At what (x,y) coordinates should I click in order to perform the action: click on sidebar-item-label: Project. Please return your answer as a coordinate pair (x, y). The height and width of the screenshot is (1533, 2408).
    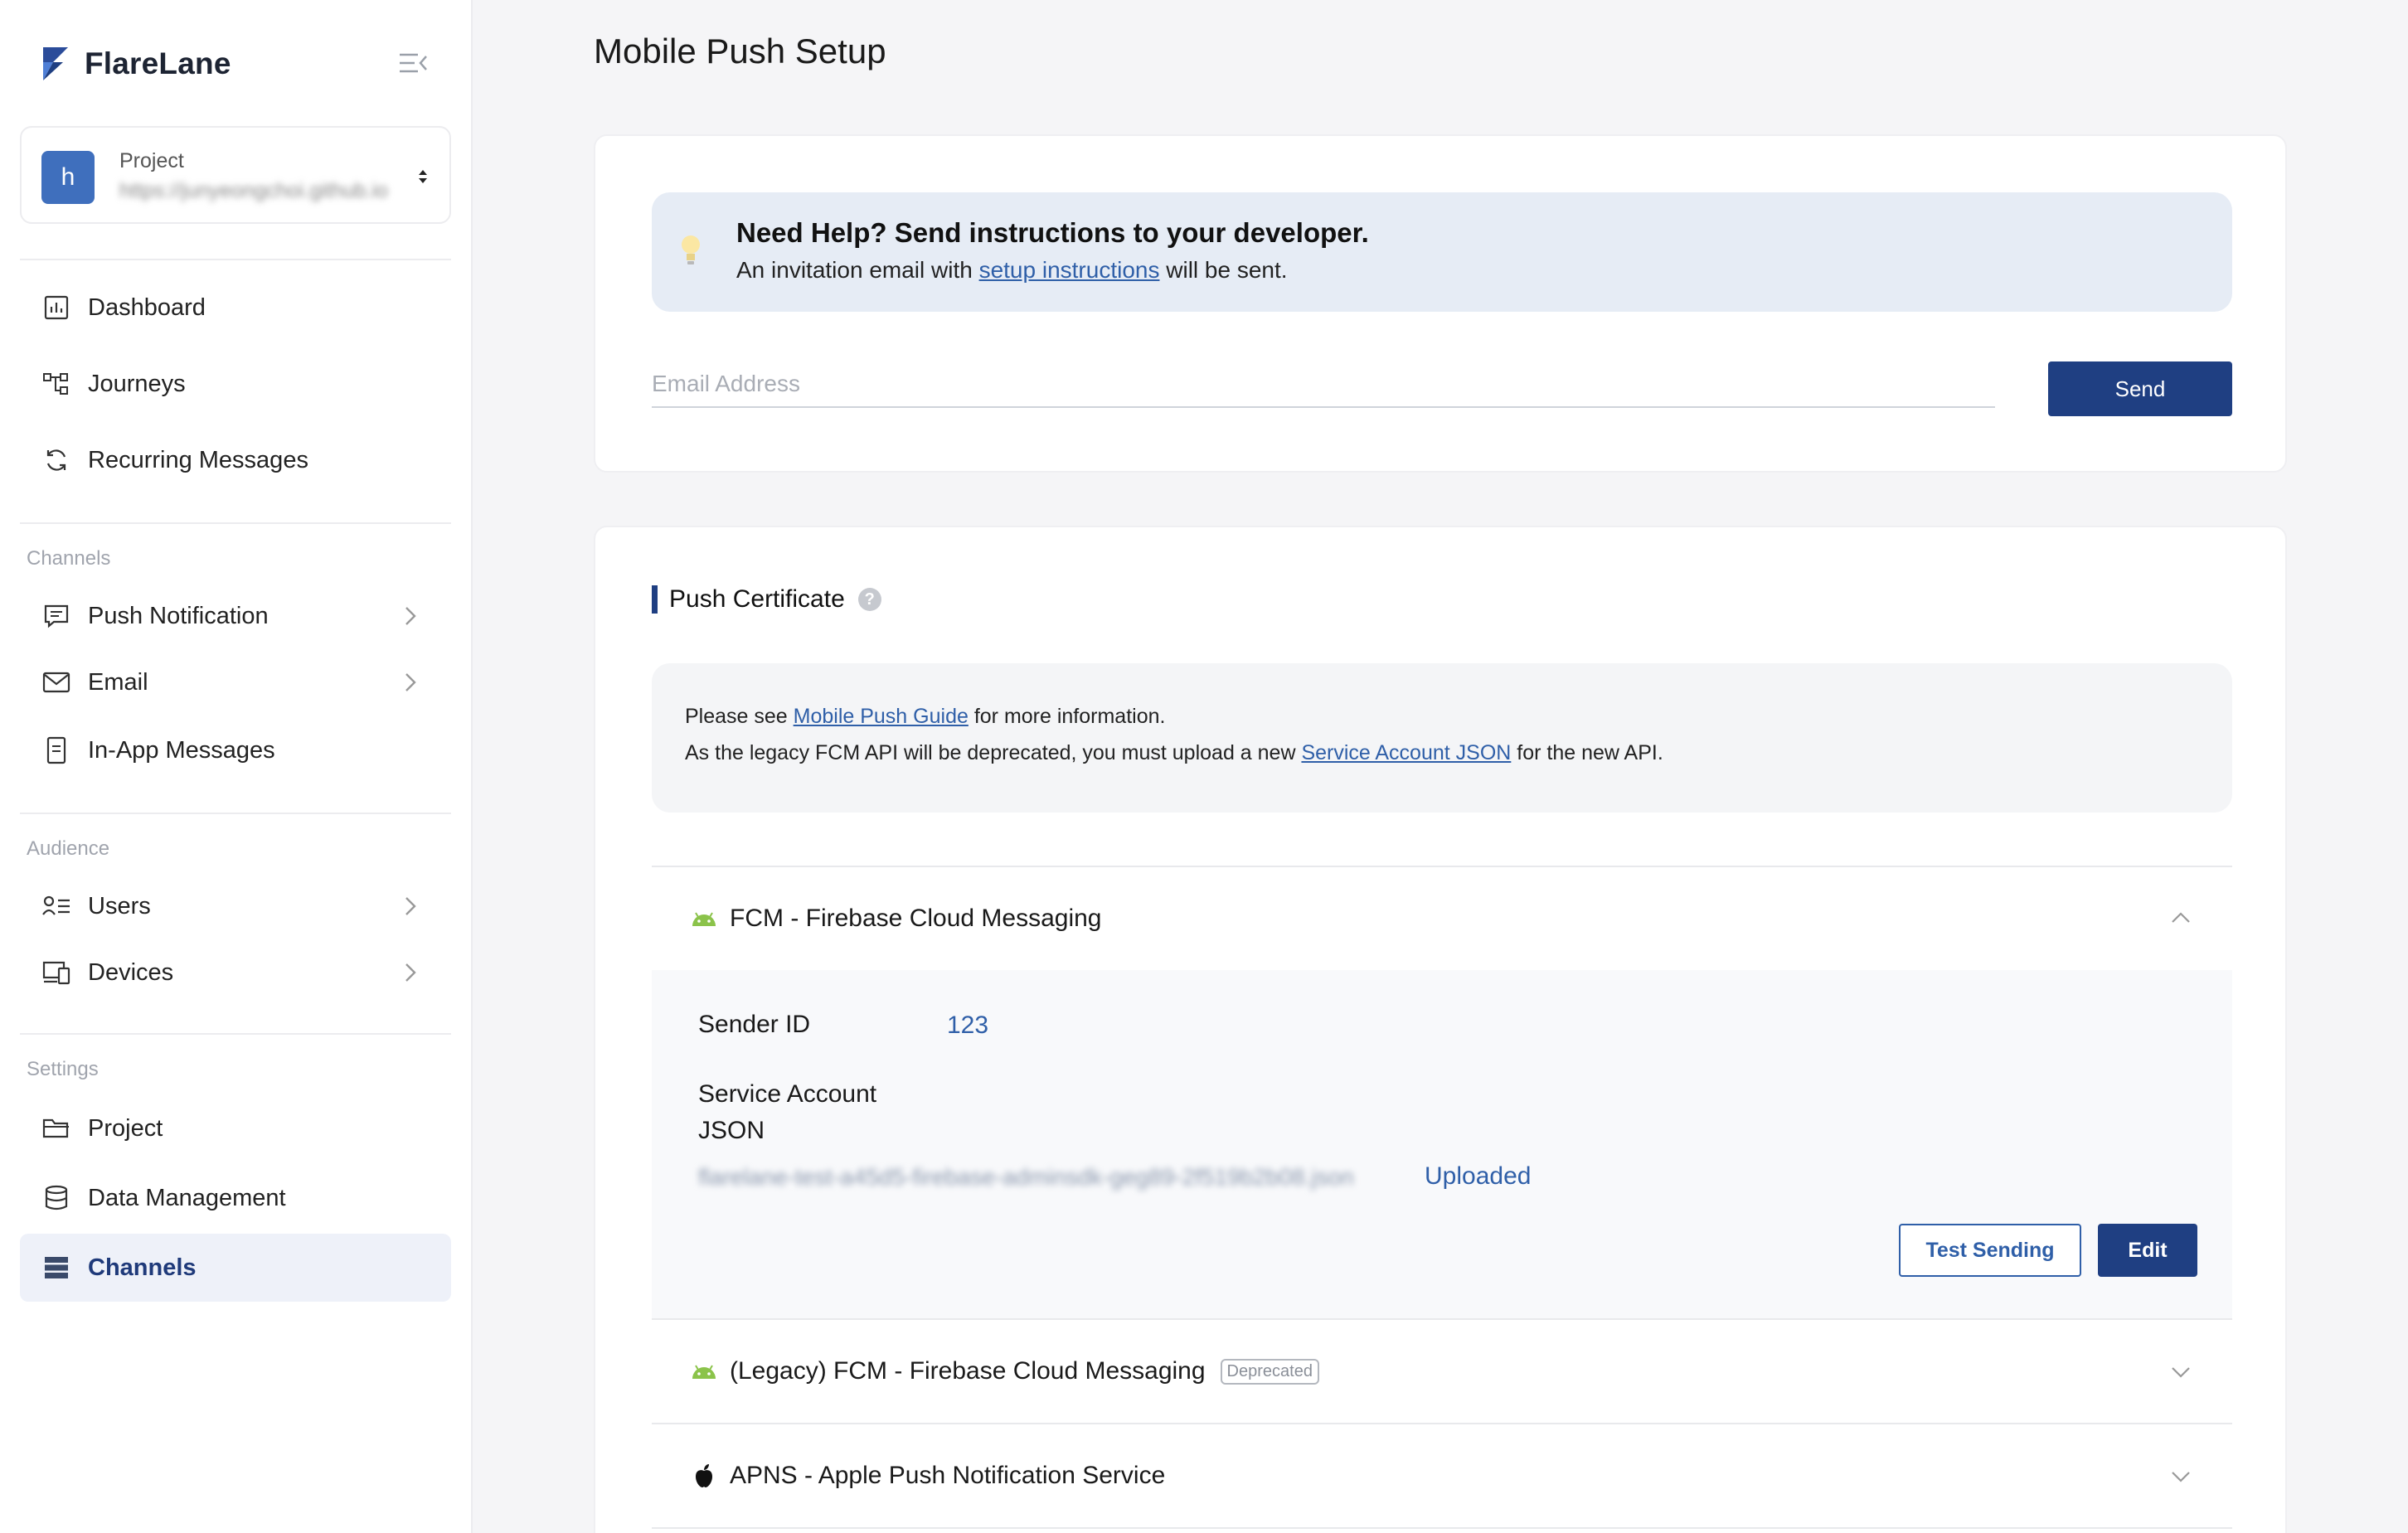
    Looking at the image, I should click on (126, 1128).